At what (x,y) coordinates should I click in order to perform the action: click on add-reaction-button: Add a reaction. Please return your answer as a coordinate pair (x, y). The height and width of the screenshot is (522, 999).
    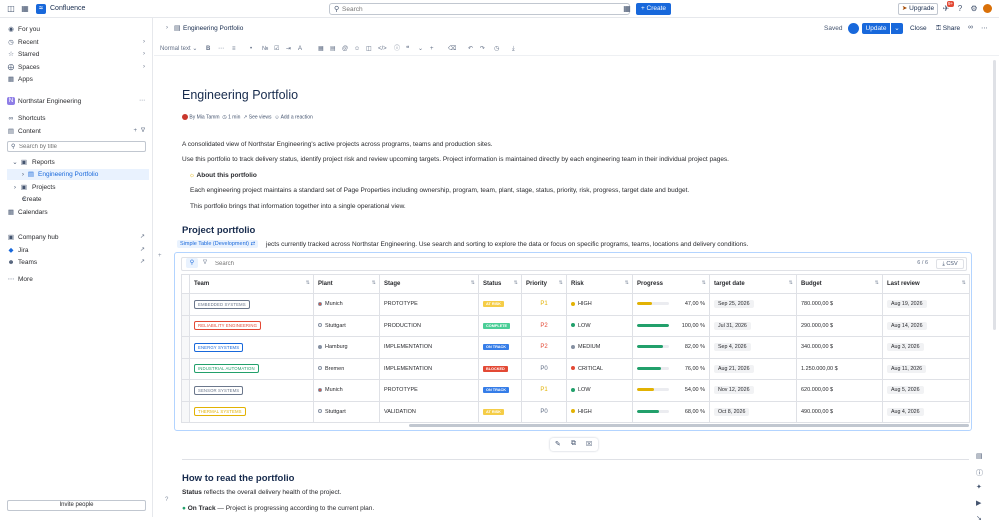
    Looking at the image, I should click on (297, 117).